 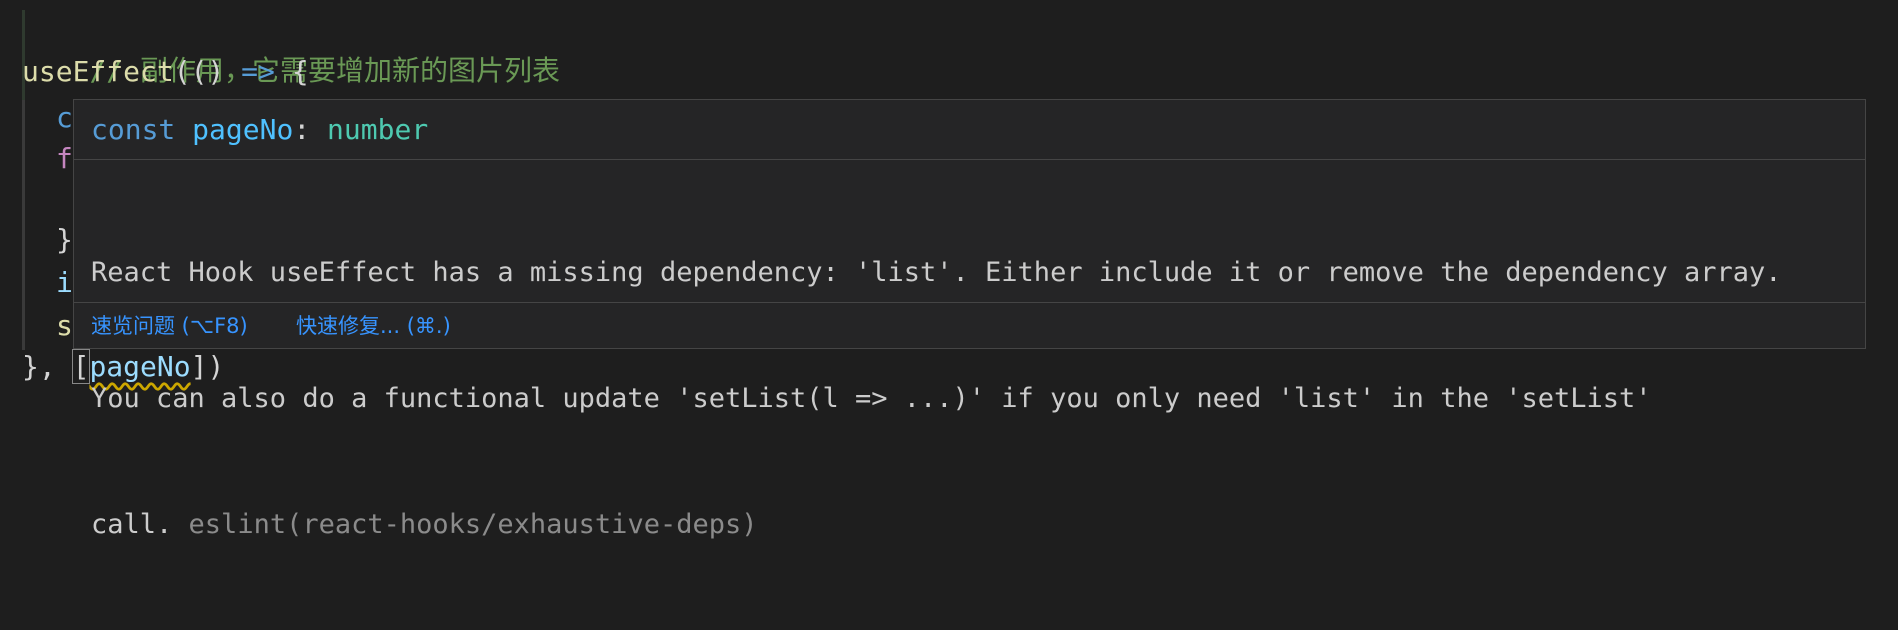 I want to click on code-line-partial: f, so click(x=64, y=159).